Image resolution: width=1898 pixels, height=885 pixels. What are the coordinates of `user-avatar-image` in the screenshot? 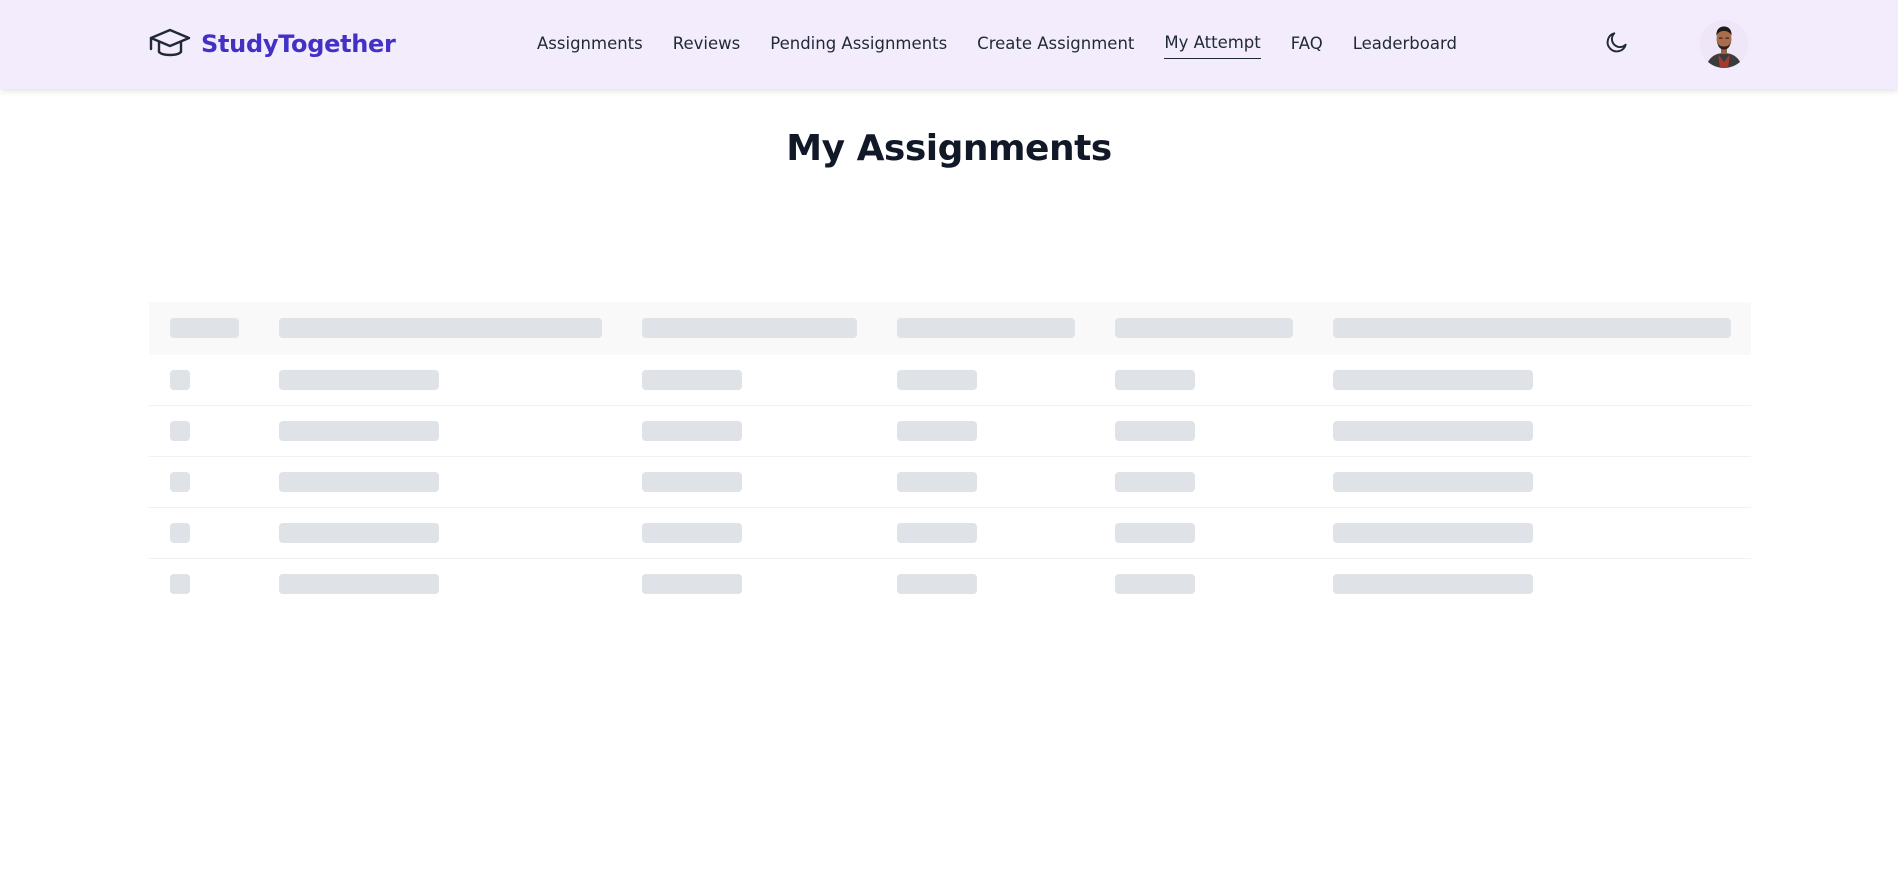 It's located at (1724, 44).